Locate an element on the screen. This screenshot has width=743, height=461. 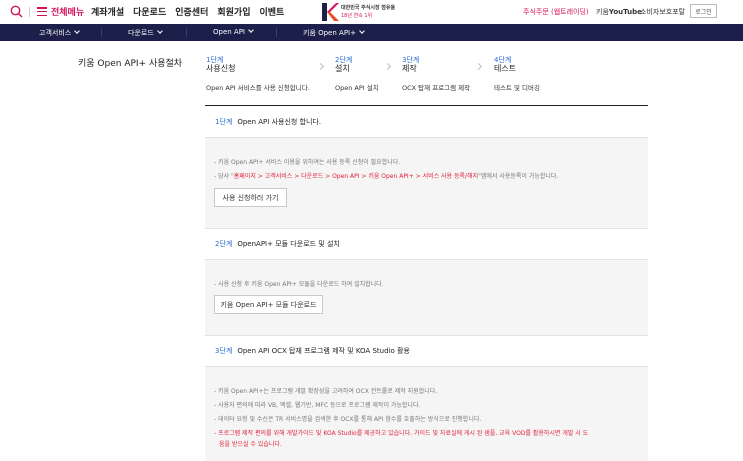
step-3: 3단계 제작 is located at coordinates (410, 65).